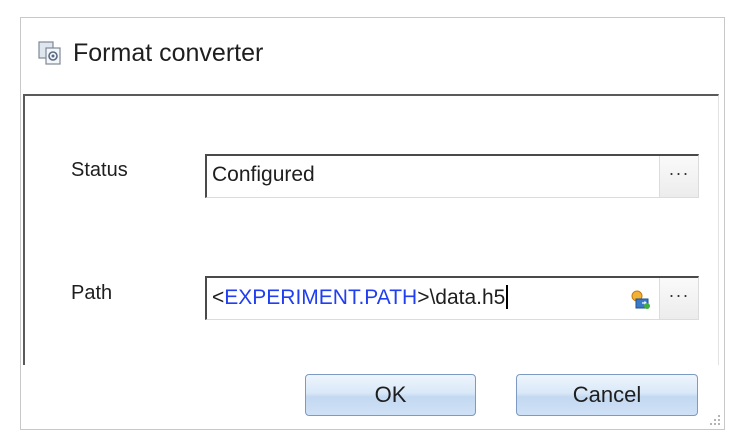 This screenshot has width=744, height=438. Describe the element at coordinates (641, 300) in the screenshot. I see `insert-variable-icon` at that location.